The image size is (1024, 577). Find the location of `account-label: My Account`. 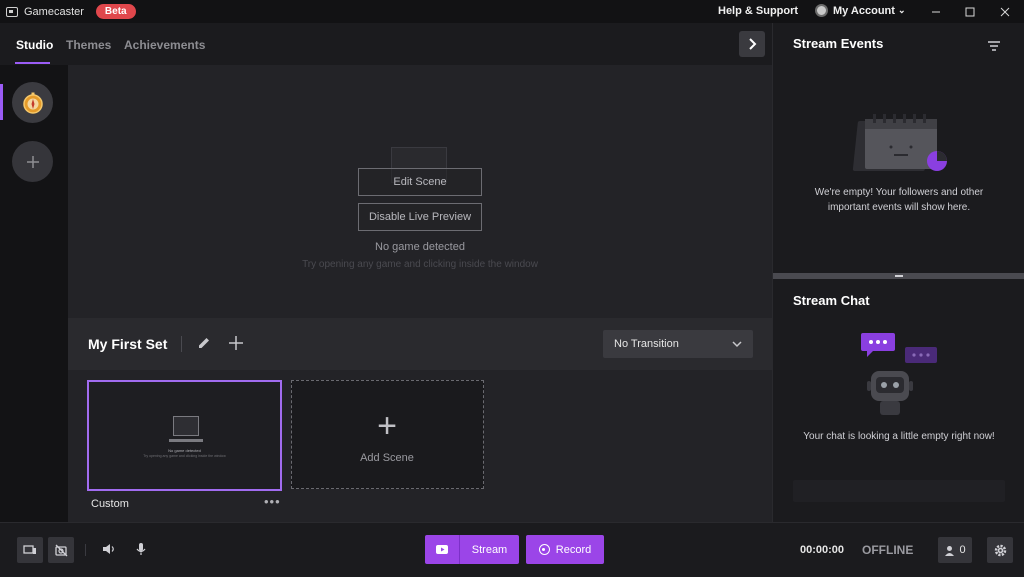

account-label: My Account is located at coordinates (864, 10).